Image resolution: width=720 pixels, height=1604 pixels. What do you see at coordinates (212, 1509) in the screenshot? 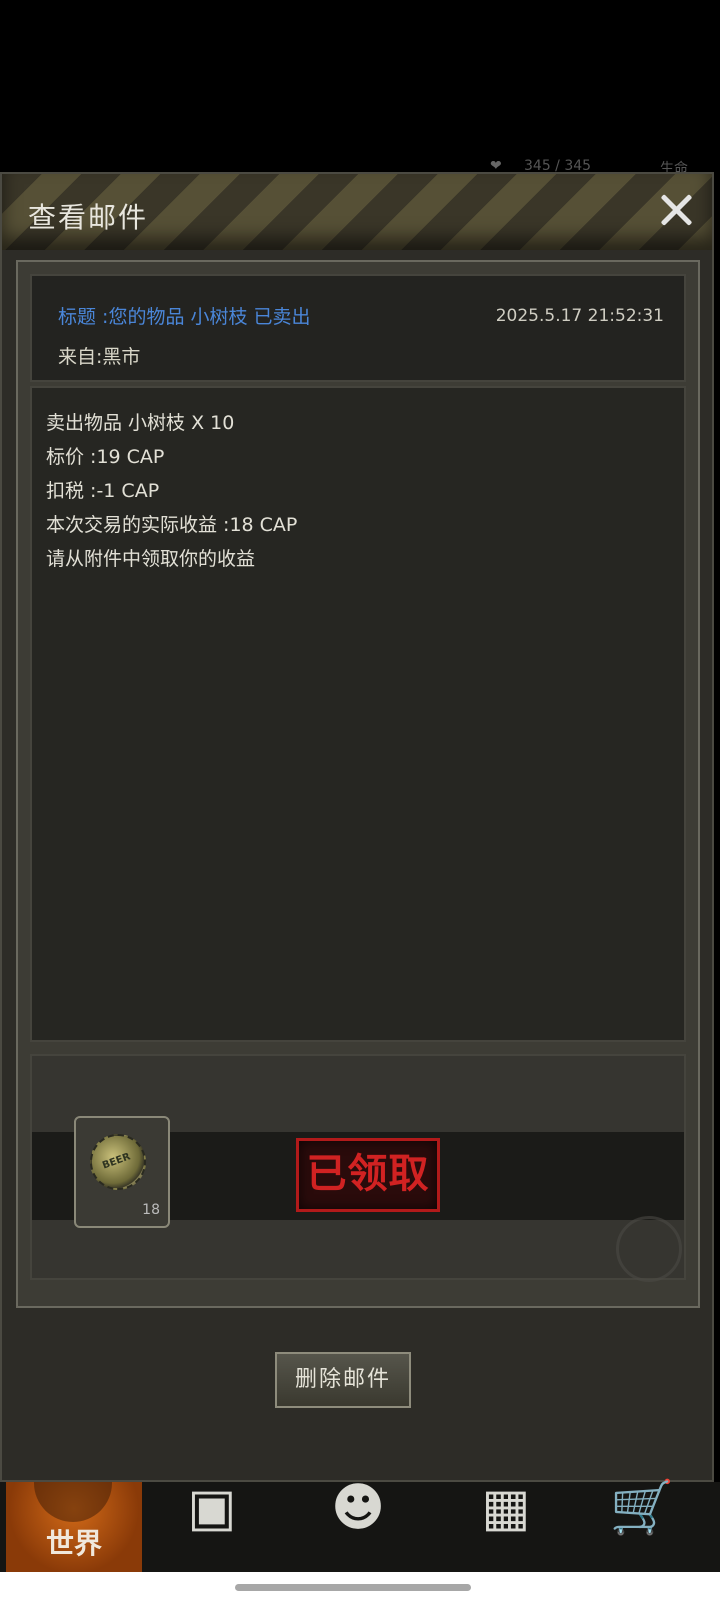
I see `backpack-icon: ▣` at bounding box center [212, 1509].